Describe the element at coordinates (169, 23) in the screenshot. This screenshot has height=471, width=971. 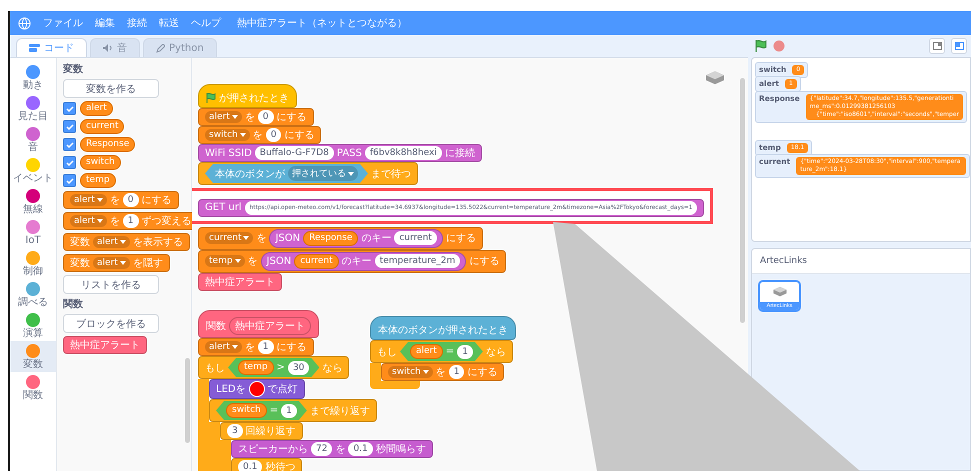
I see `menu-item: 転送` at that location.